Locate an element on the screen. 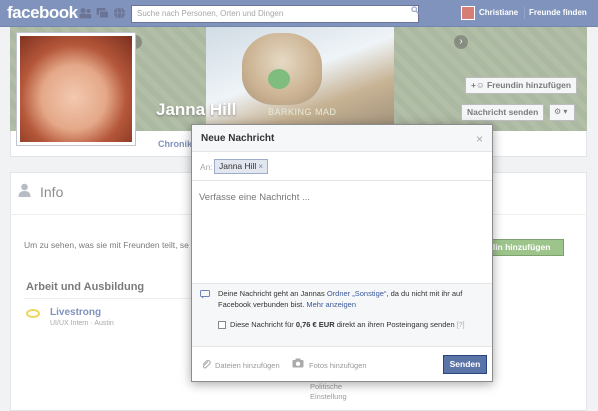  recipient-token: Janna Hill × is located at coordinates (241, 166).